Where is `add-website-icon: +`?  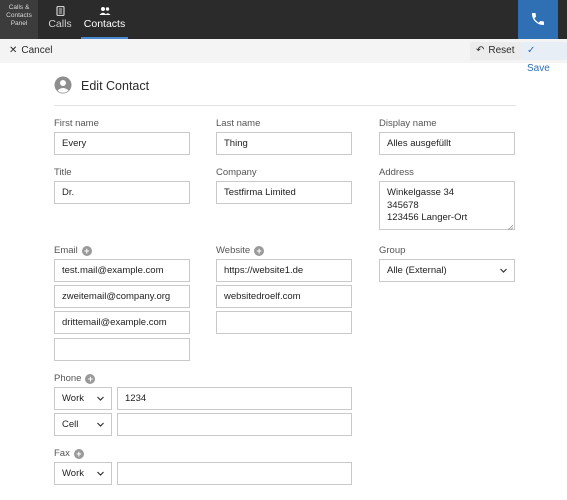
add-website-icon: + is located at coordinates (259, 251).